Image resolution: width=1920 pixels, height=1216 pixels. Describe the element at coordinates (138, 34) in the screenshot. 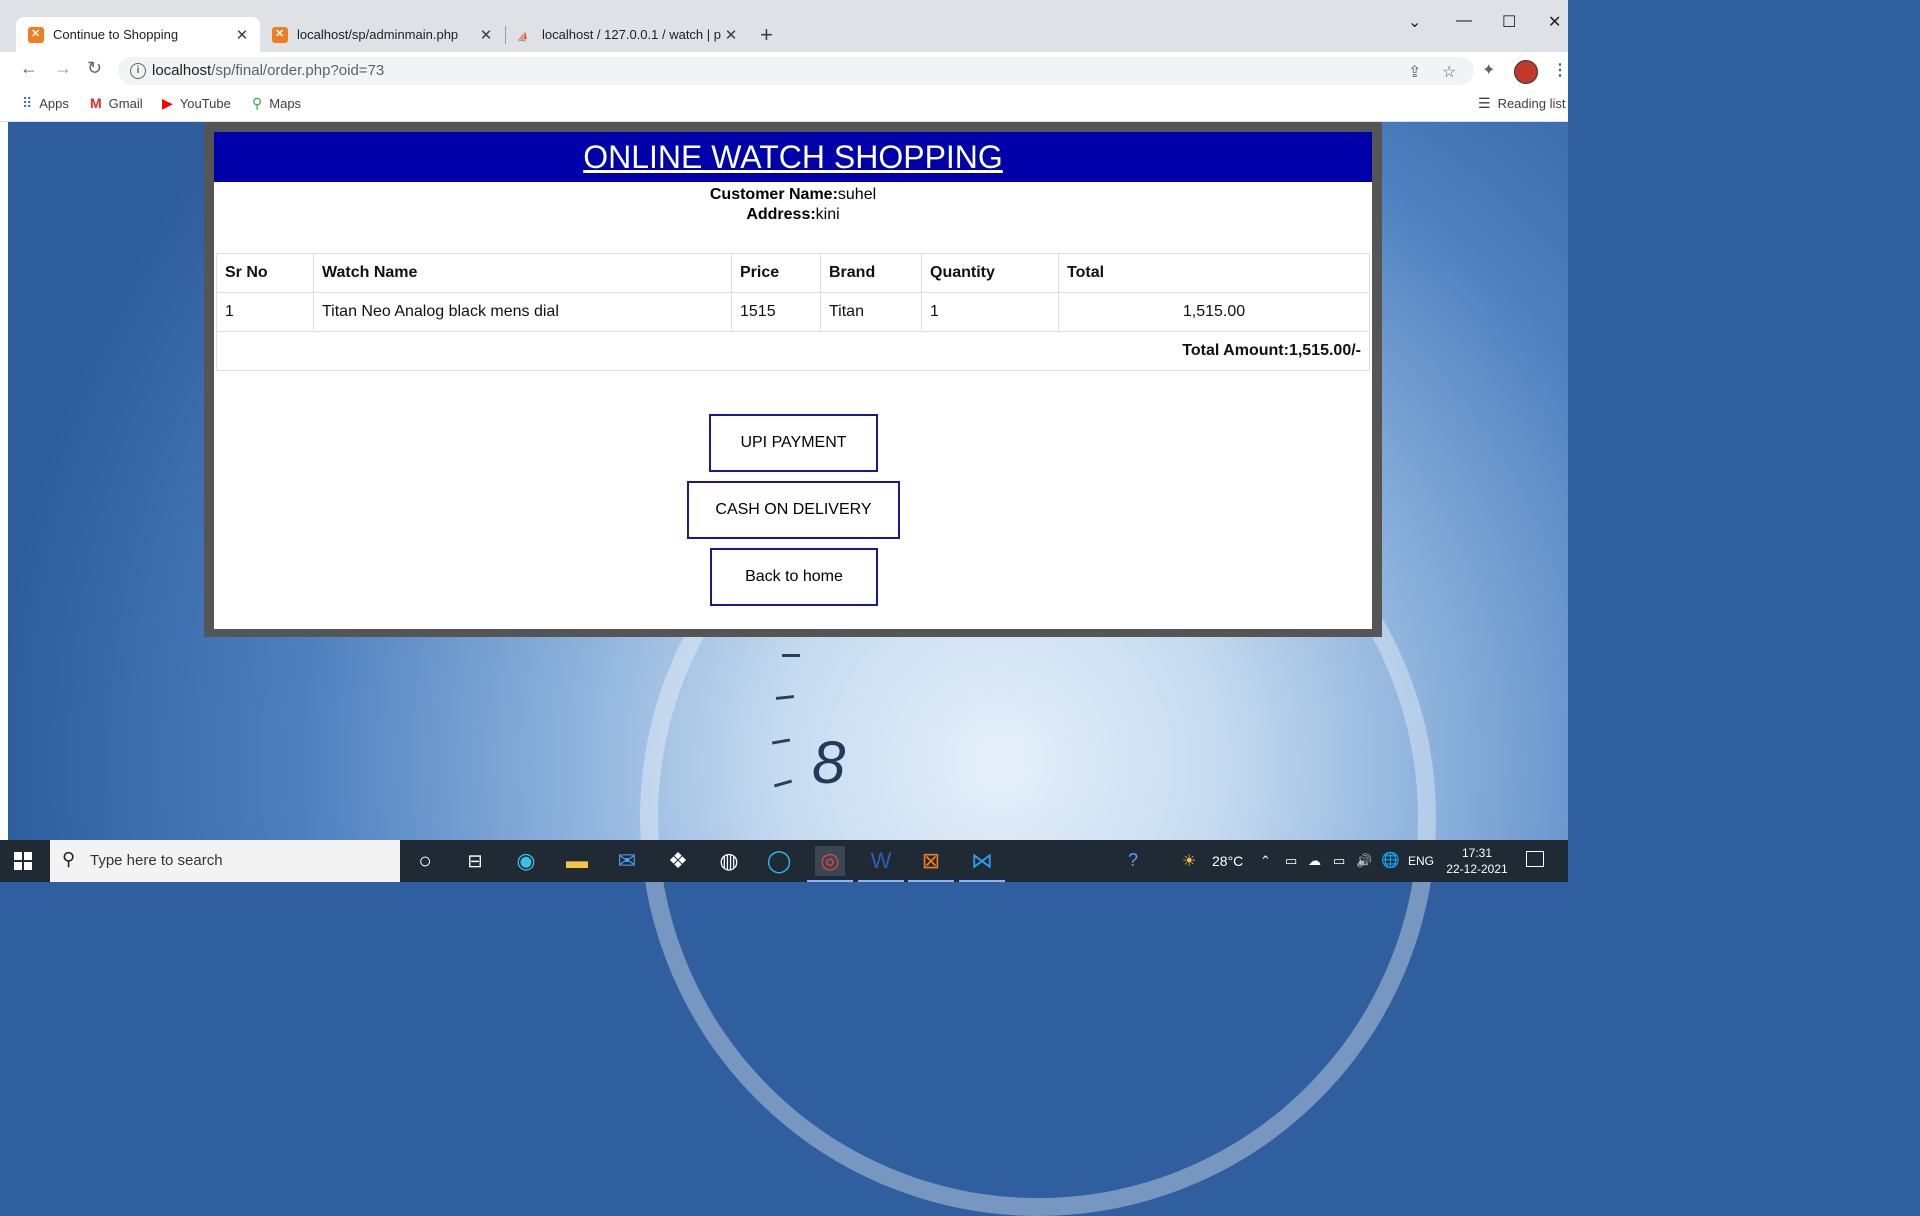

I see `tab-continue-shopping: Continue to Shopping ✕` at that location.